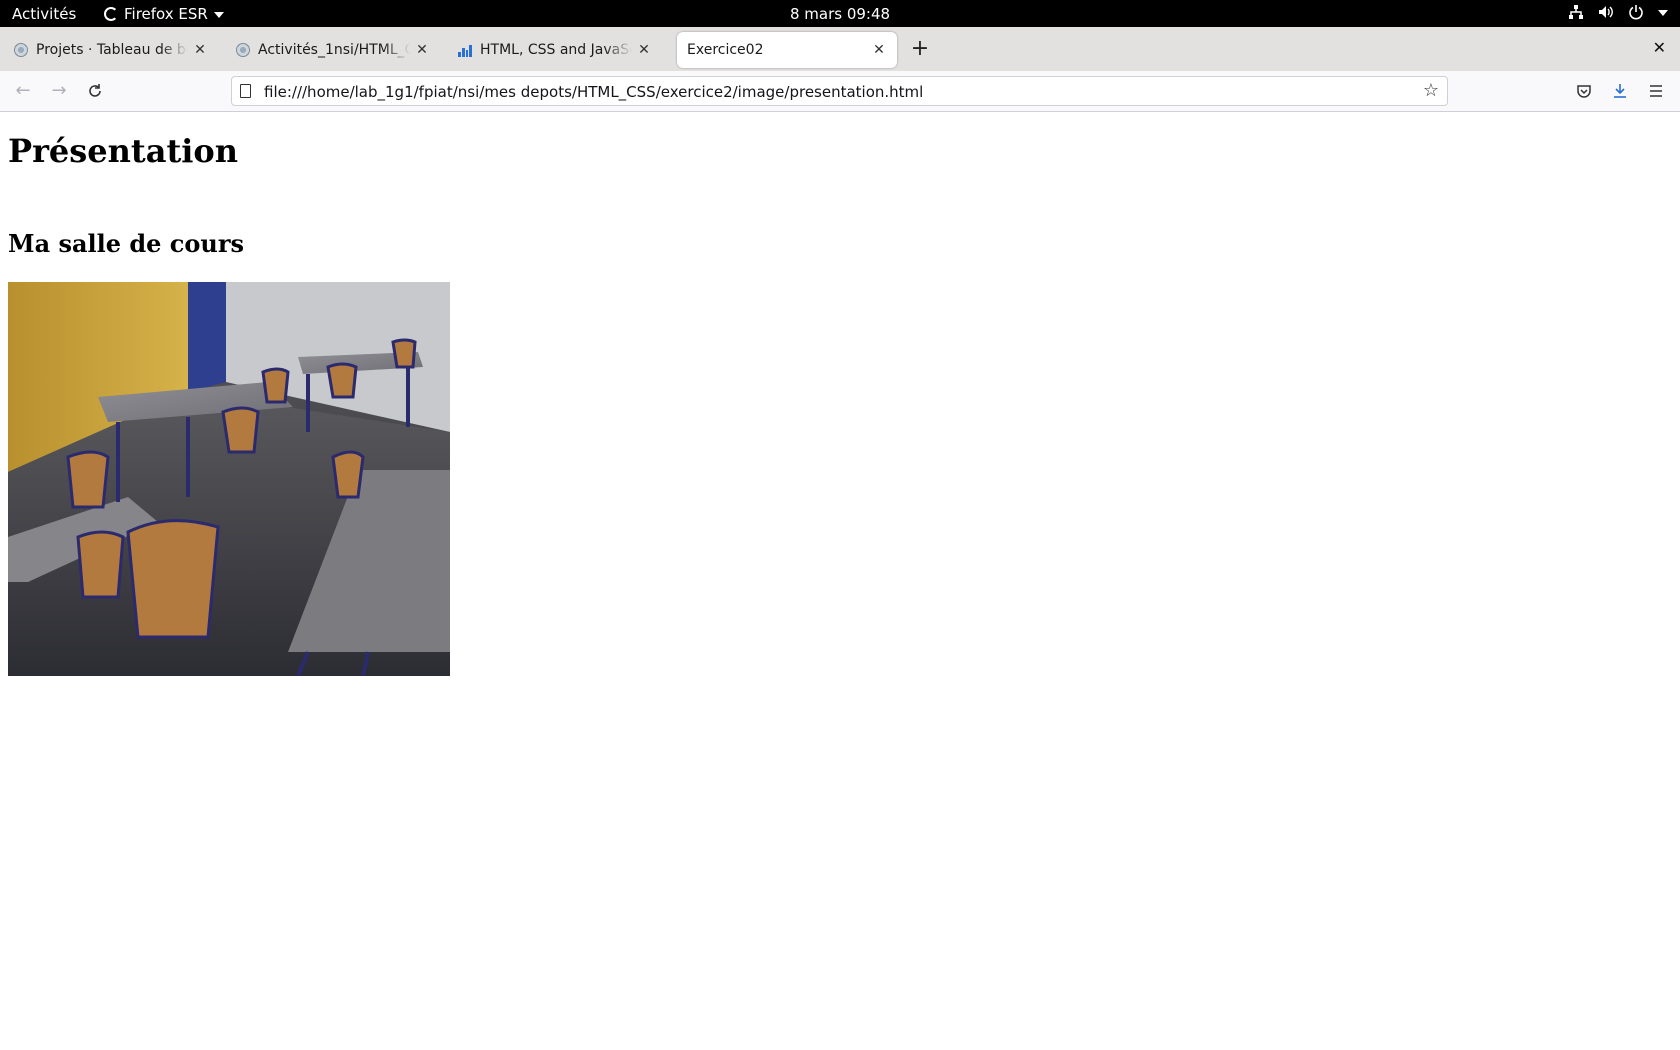  What do you see at coordinates (23, 91) in the screenshot?
I see `back-button: ←` at bounding box center [23, 91].